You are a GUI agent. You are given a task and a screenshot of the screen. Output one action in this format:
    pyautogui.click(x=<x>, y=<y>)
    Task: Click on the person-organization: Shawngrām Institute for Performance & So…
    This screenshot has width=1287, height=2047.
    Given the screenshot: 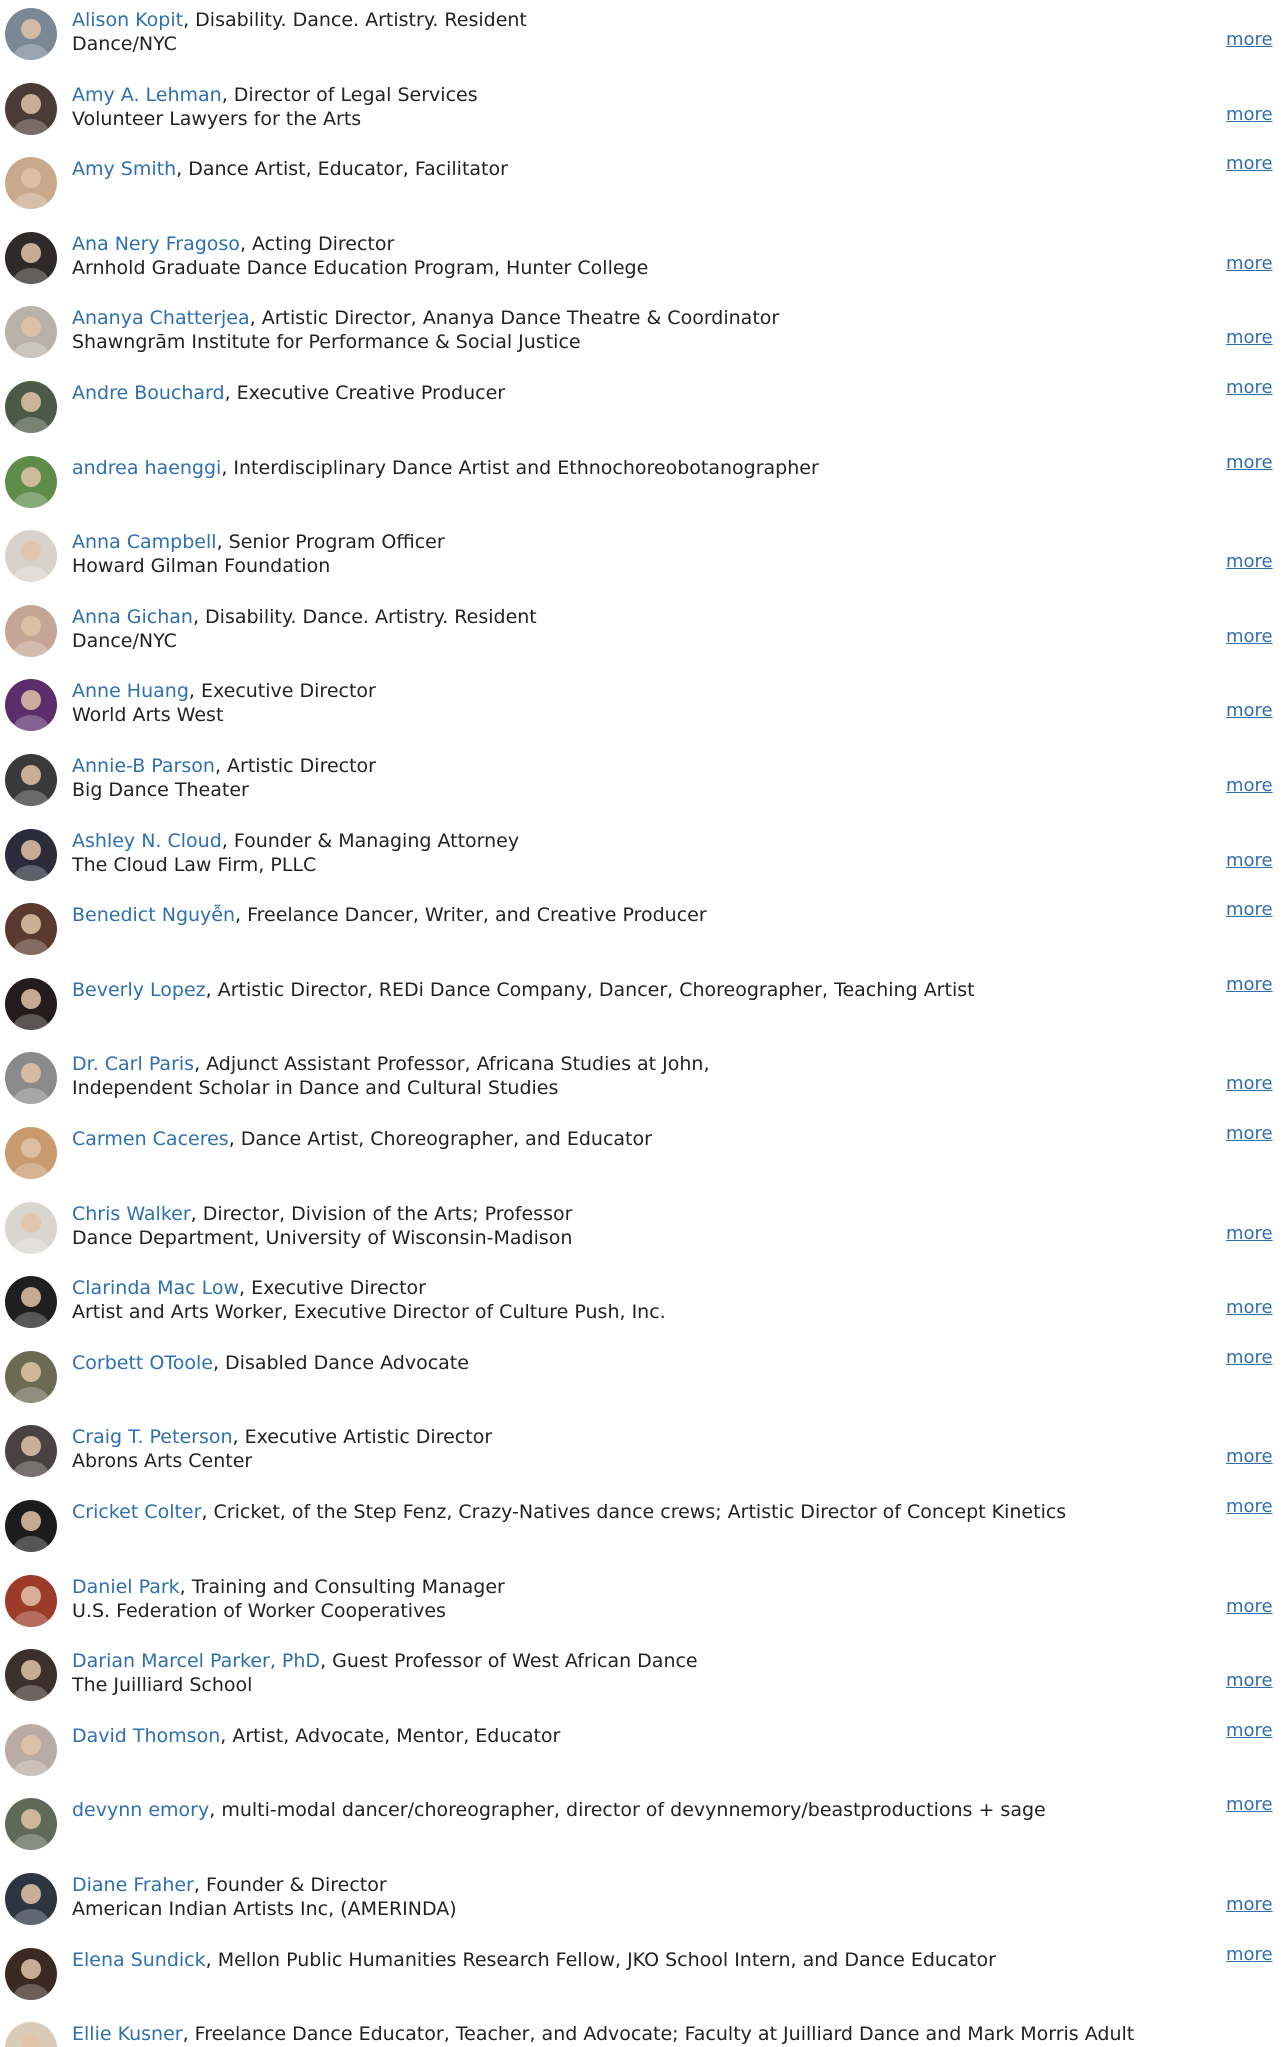 What is the action you would take?
    pyautogui.click(x=326, y=342)
    